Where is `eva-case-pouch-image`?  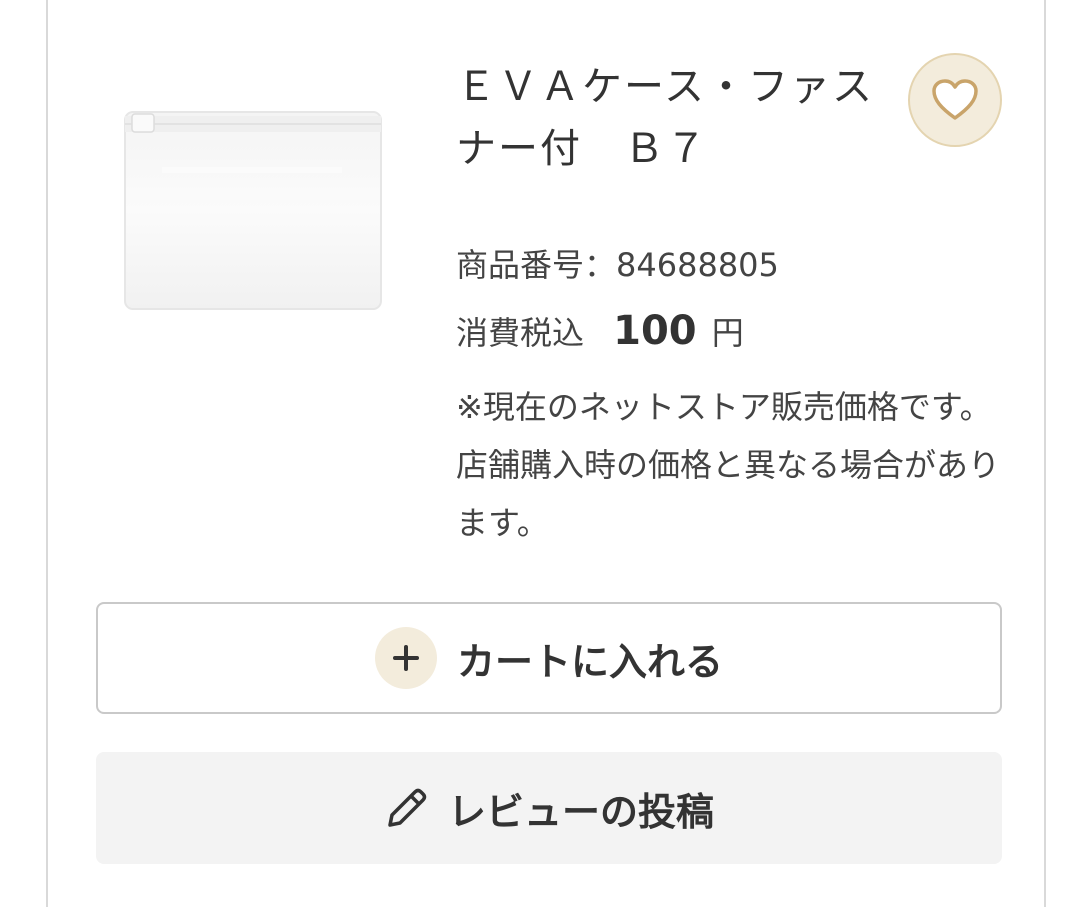 eva-case-pouch-image is located at coordinates (253, 210).